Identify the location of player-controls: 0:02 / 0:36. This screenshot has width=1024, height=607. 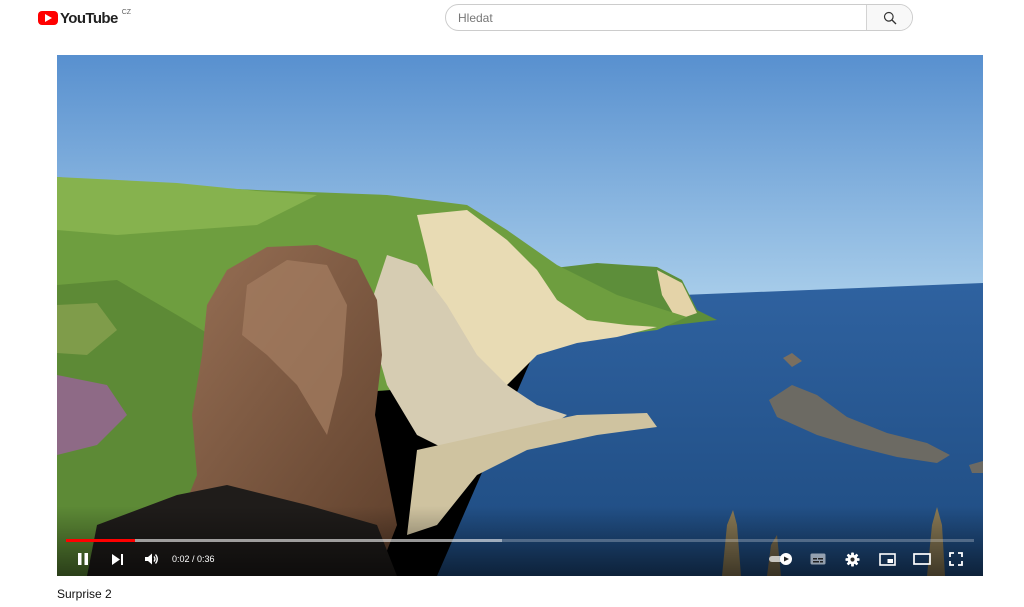
(520, 559).